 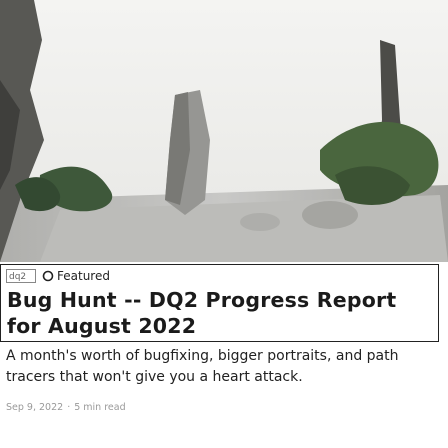 I want to click on publication-logo: dq2, so click(x=21, y=276).